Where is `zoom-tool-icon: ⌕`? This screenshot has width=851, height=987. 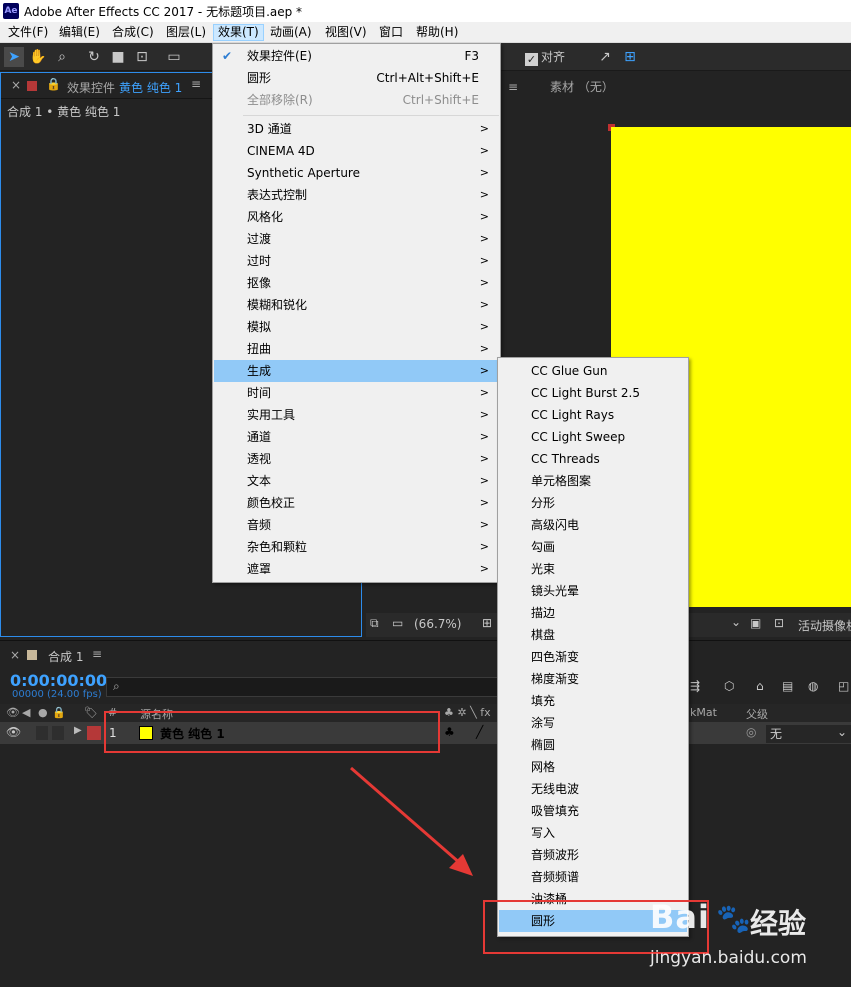 zoom-tool-icon: ⌕ is located at coordinates (62, 57).